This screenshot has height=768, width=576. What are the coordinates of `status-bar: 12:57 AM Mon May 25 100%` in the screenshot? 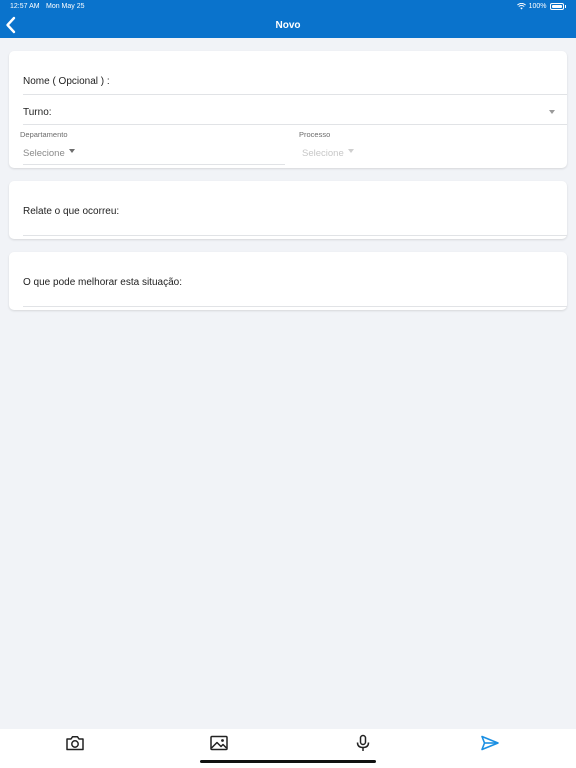 It's located at (288, 6).